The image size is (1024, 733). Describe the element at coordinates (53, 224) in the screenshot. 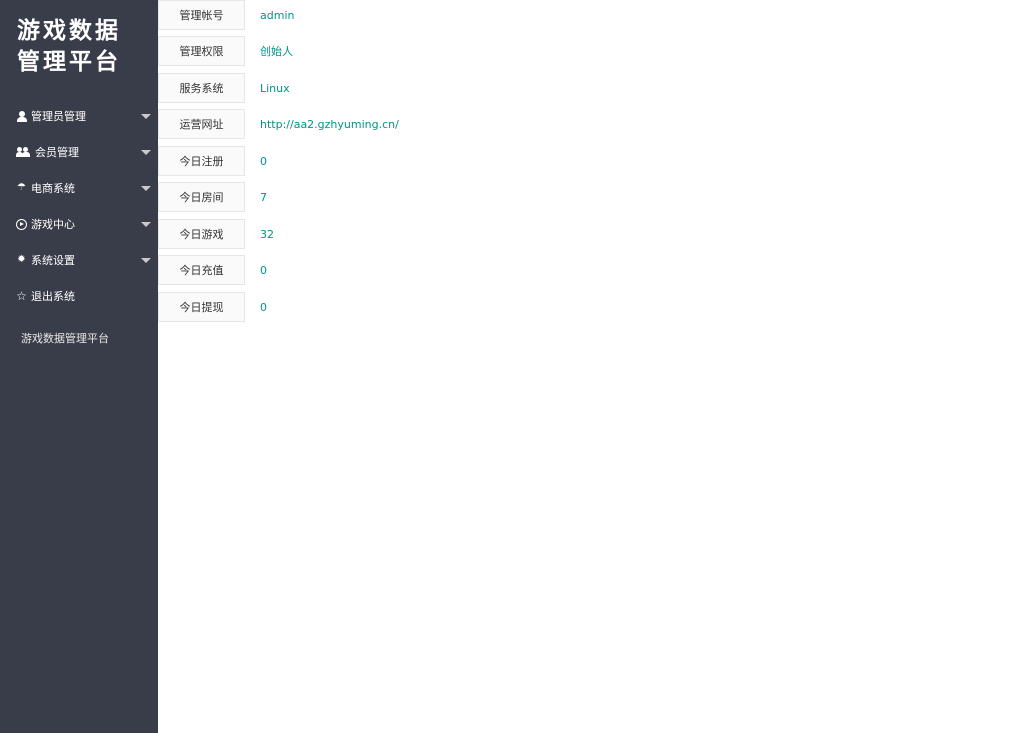

I see `sidebar-item-label: 游戏中心` at that location.